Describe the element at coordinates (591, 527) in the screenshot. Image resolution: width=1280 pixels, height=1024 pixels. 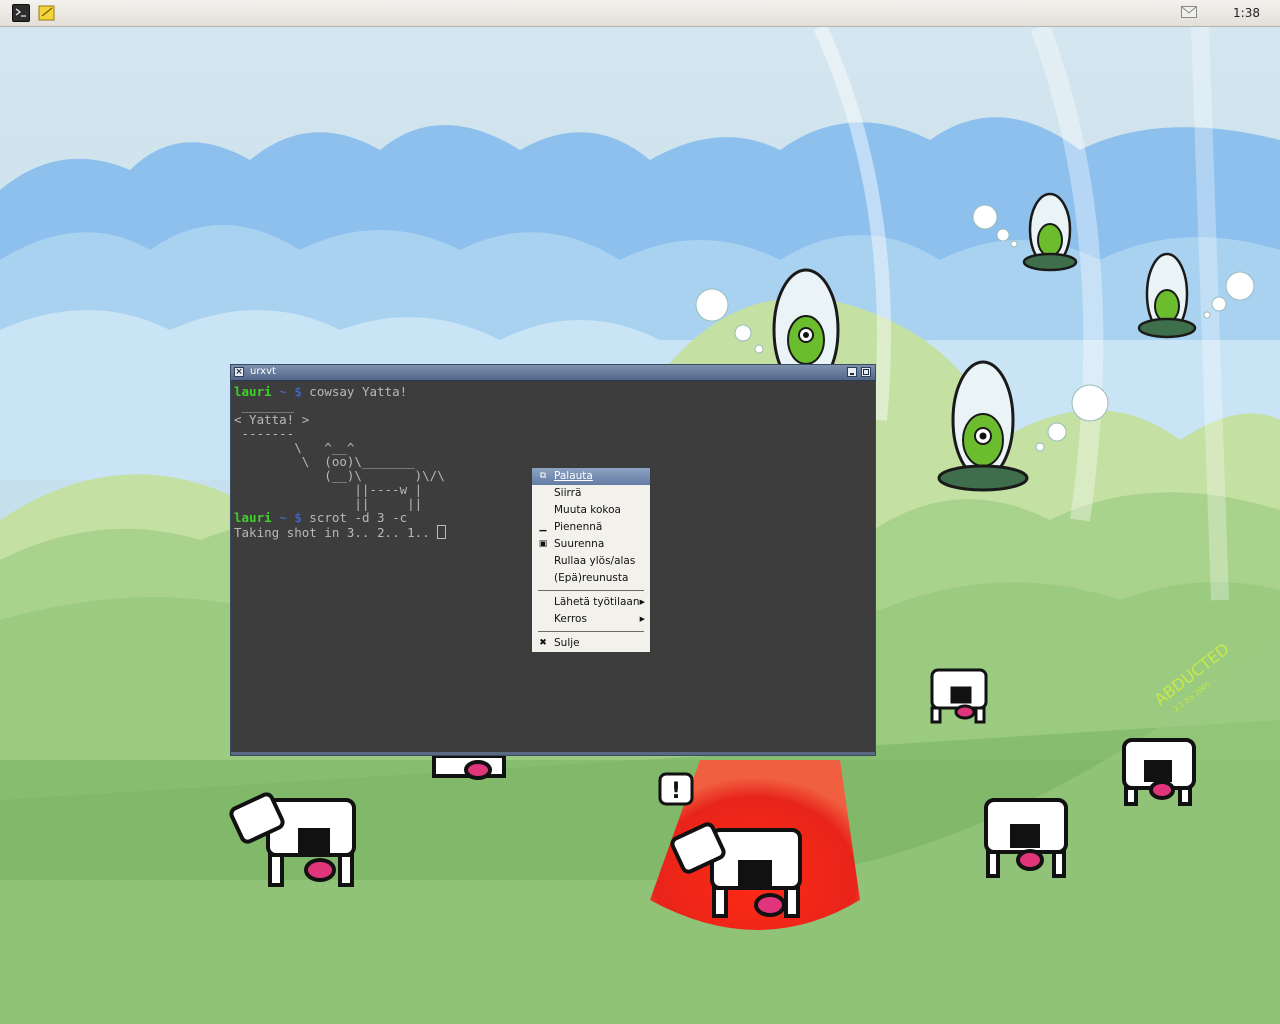
I see `menu-item-minimize: ▁ Pienennä` at that location.